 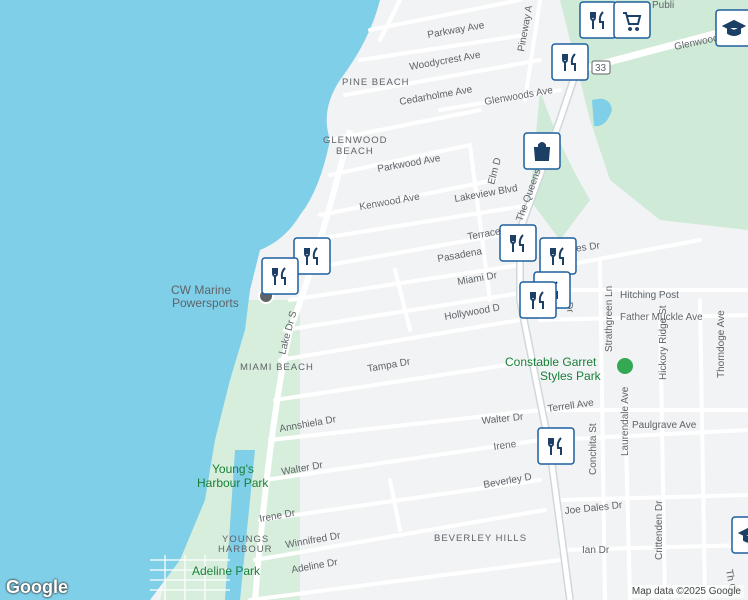 What do you see at coordinates (663, 5) in the screenshot?
I see `poi-label-publi: Publi` at bounding box center [663, 5].